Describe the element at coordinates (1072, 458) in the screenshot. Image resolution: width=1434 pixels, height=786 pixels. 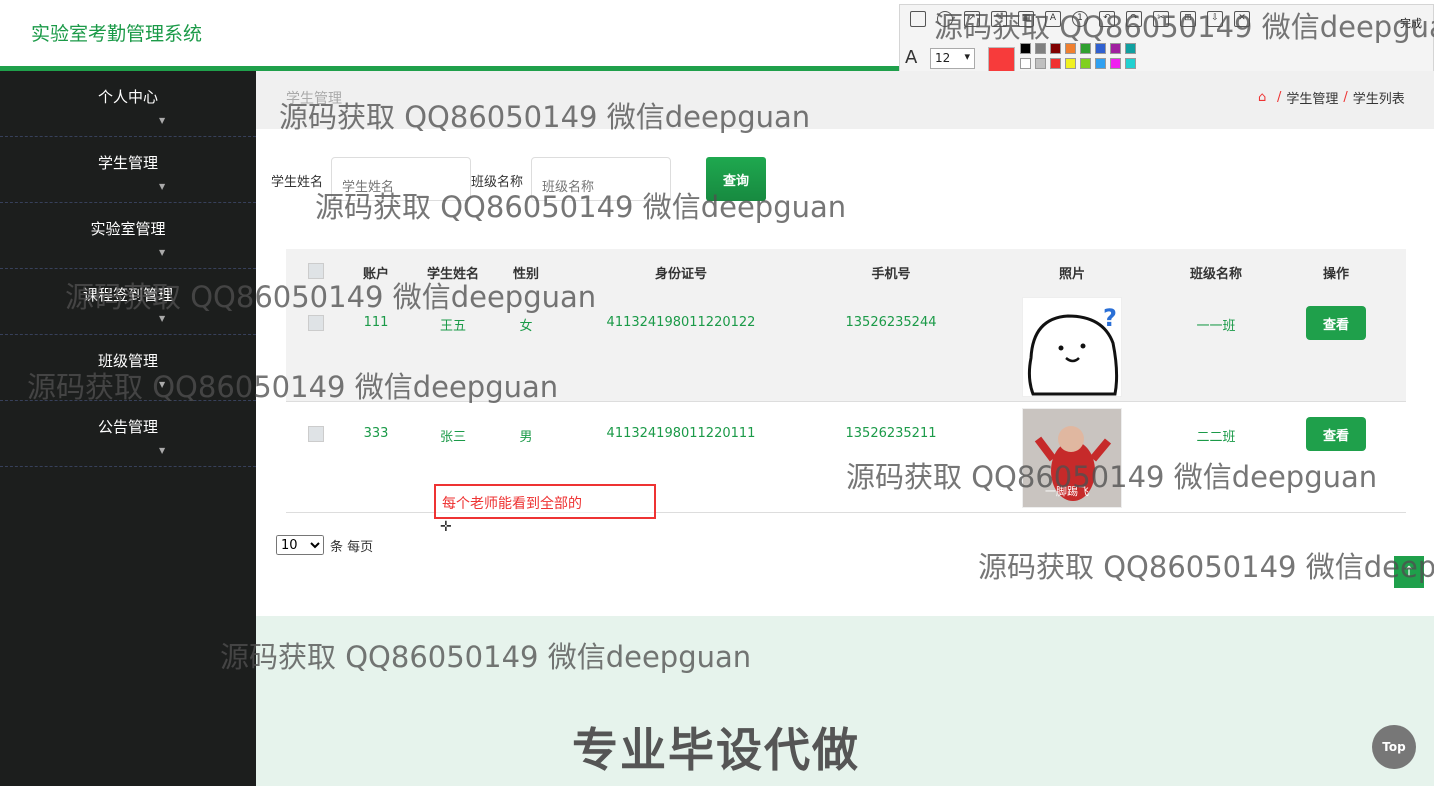
I see `student-photo: 一脚踢飞` at that location.